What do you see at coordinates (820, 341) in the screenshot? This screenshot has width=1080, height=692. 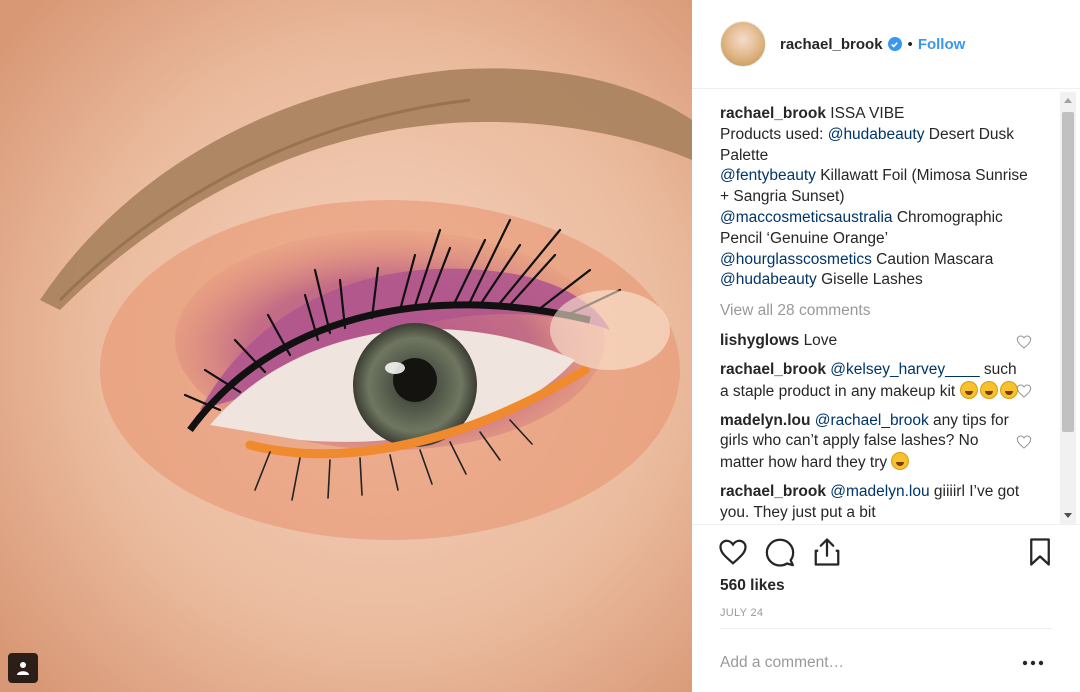 I see `comment-text: Love` at bounding box center [820, 341].